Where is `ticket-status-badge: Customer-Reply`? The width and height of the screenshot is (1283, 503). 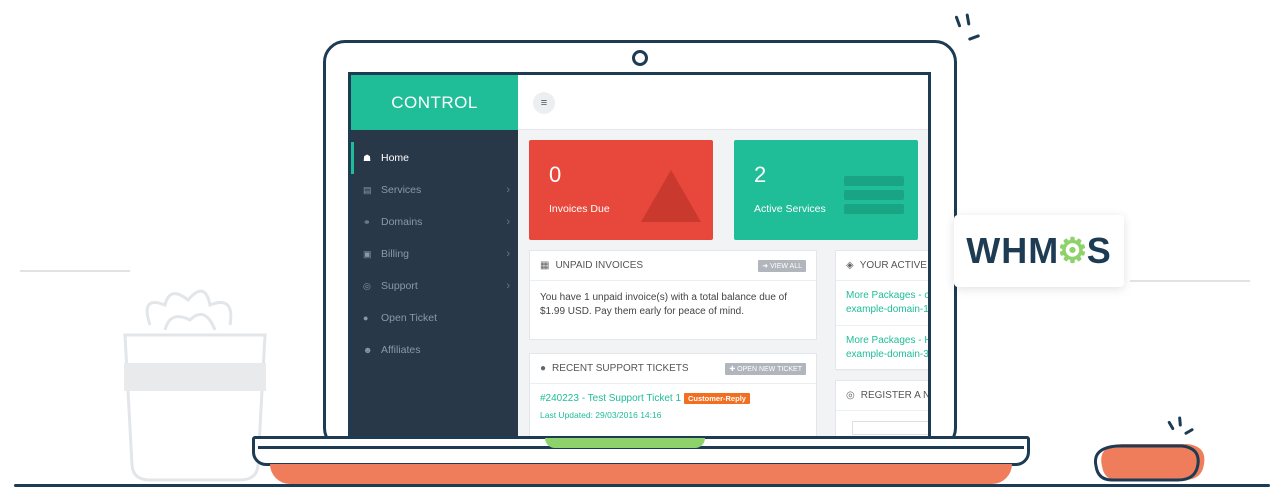 ticket-status-badge: Customer-Reply is located at coordinates (717, 398).